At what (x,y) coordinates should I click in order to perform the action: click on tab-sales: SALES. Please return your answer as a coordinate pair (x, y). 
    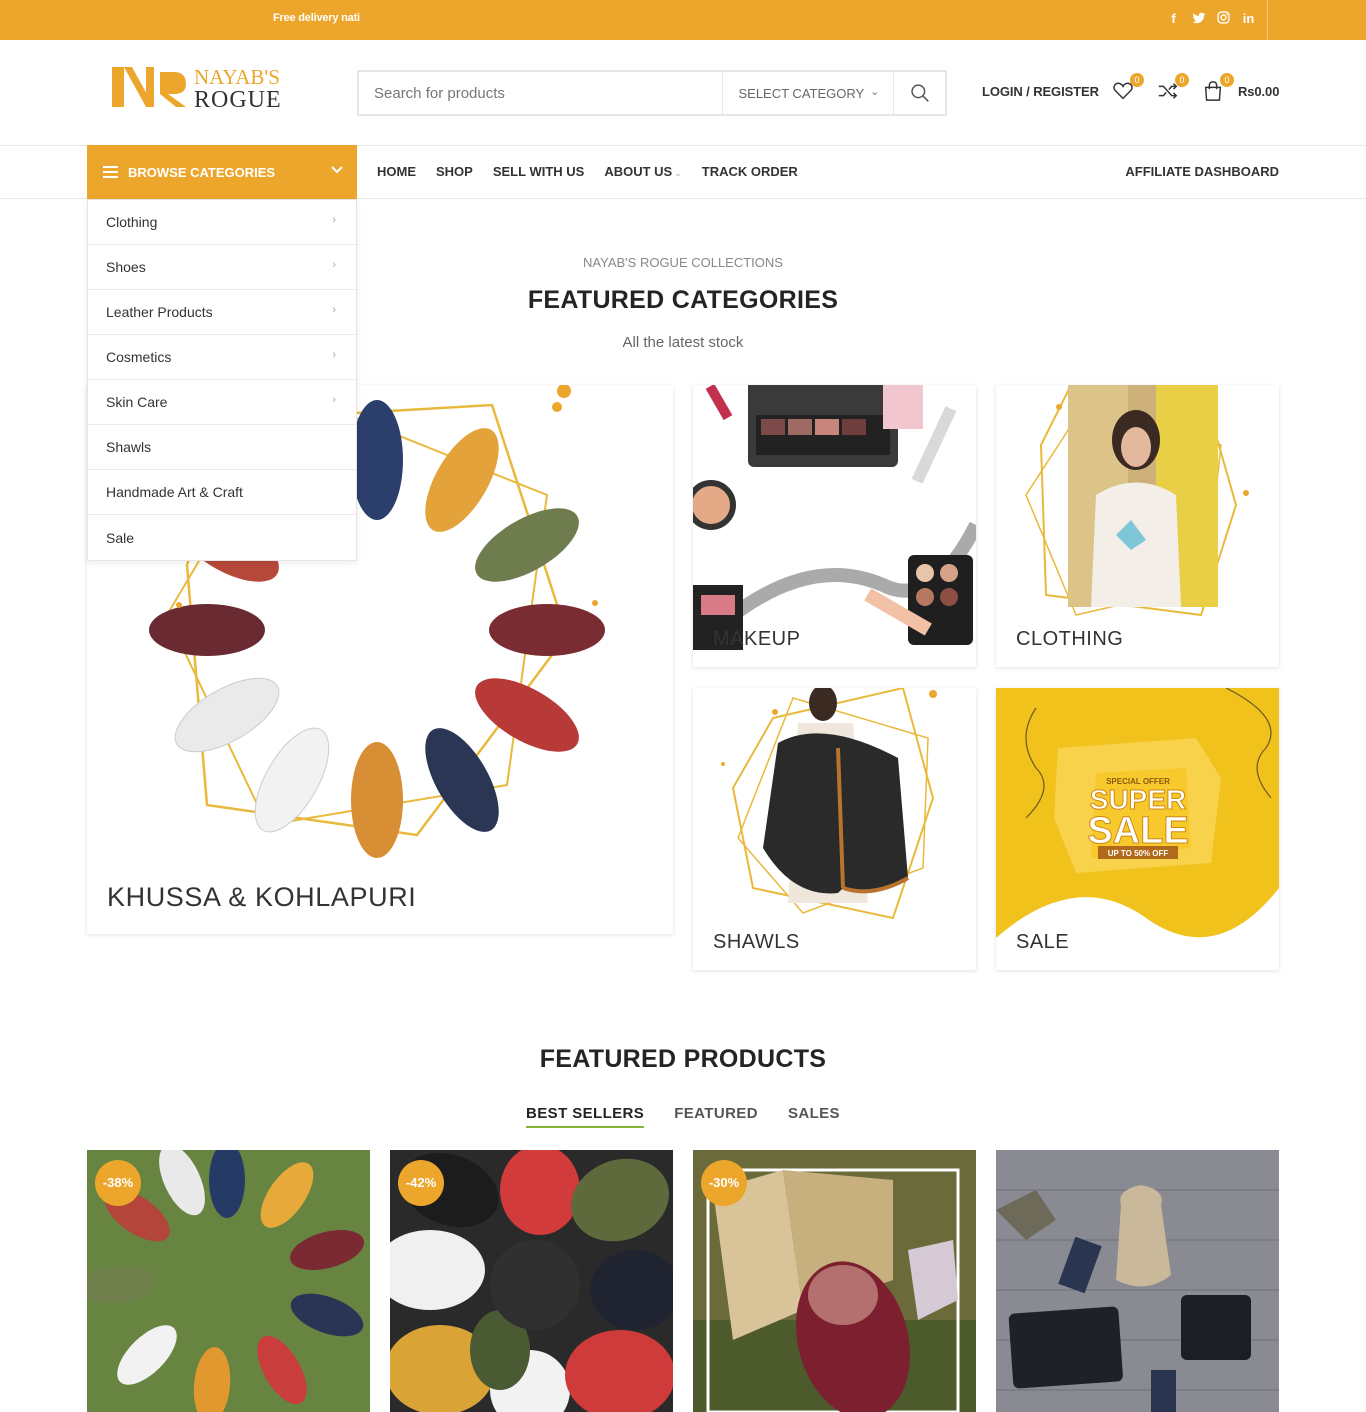
    Looking at the image, I should click on (814, 1116).